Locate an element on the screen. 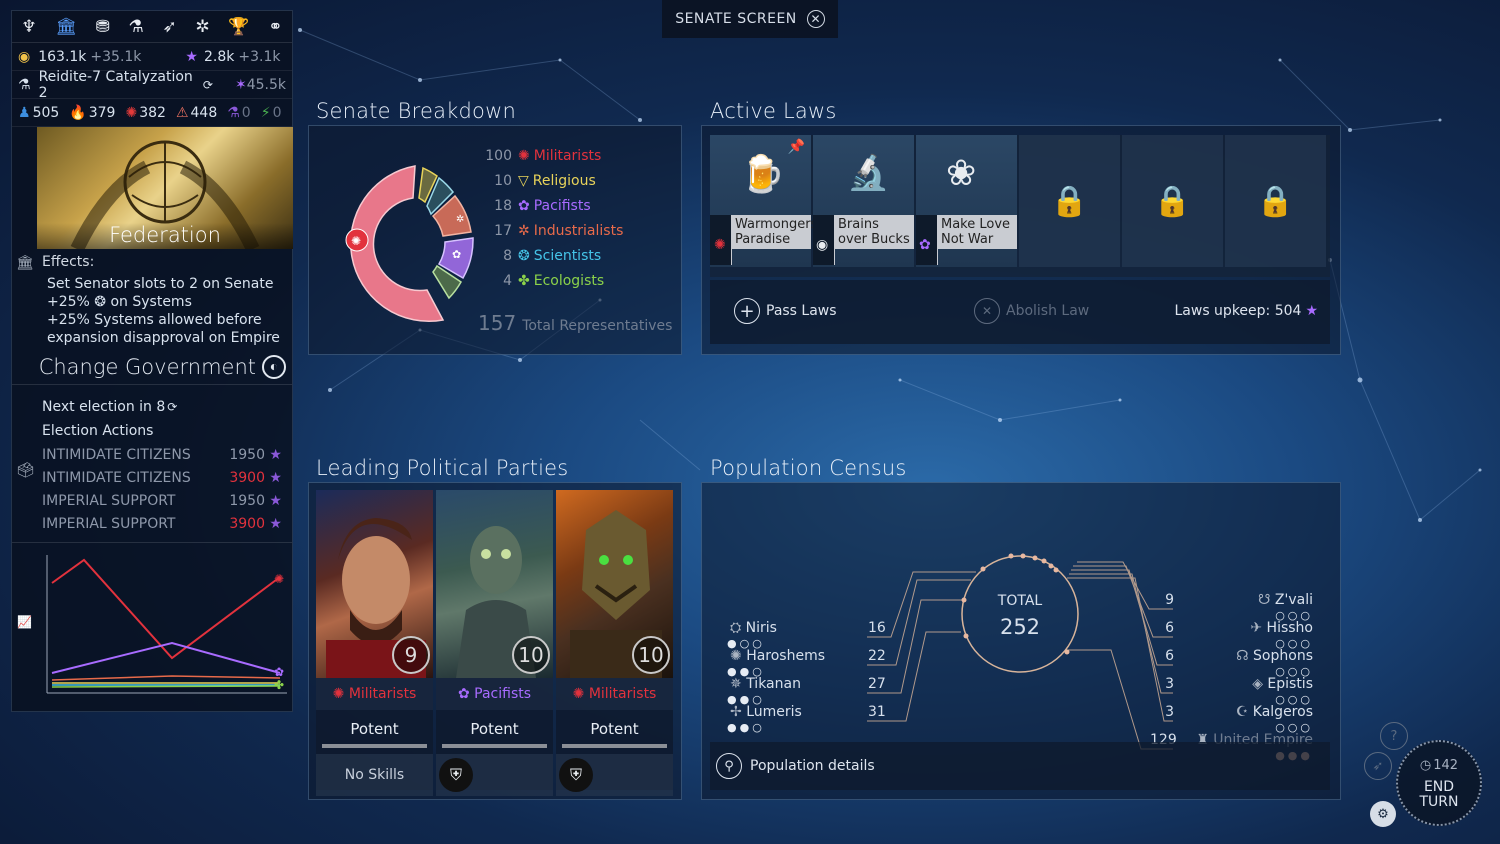 This screenshot has height=844, width=1500. species-name: Hissho is located at coordinates (1289, 628).